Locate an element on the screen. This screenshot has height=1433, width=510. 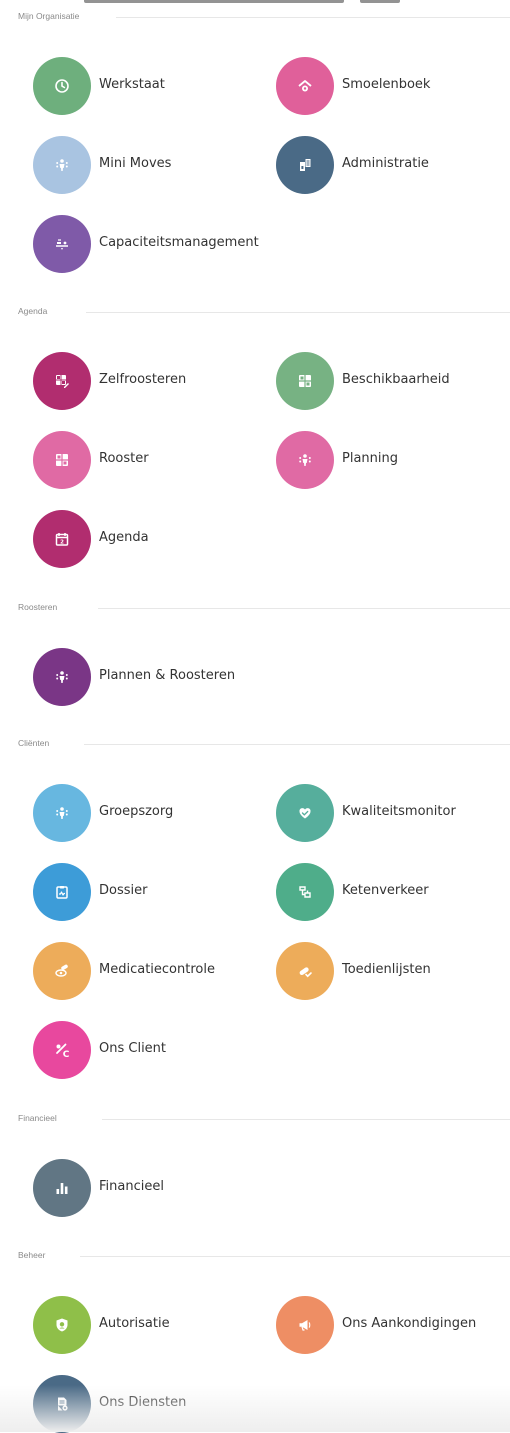
app-tile-label: Ketenverkeer is located at coordinates (385, 890).